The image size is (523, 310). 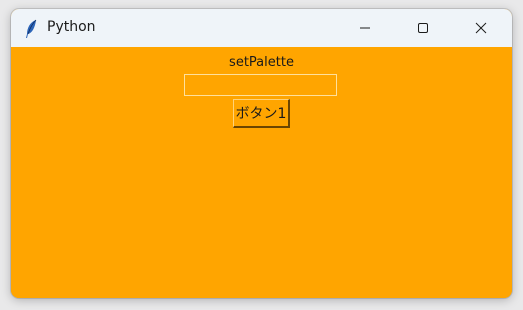 What do you see at coordinates (261, 28) in the screenshot?
I see `title-bar: Python` at bounding box center [261, 28].